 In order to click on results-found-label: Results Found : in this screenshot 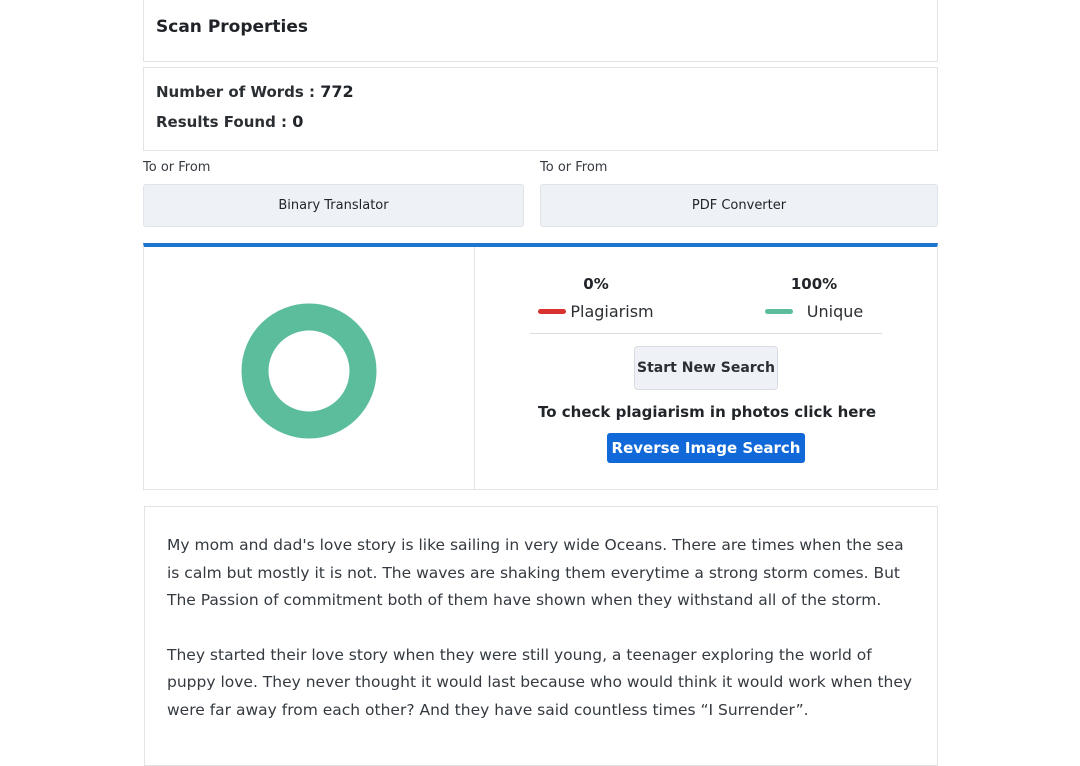, I will do `click(222, 122)`.